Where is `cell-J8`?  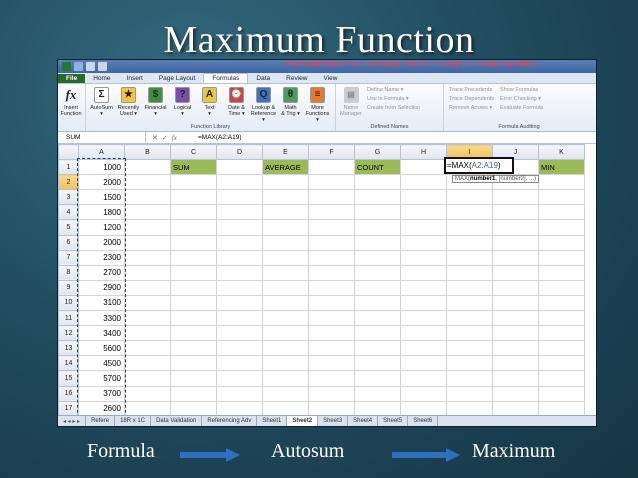
cell-J8 is located at coordinates (515, 272).